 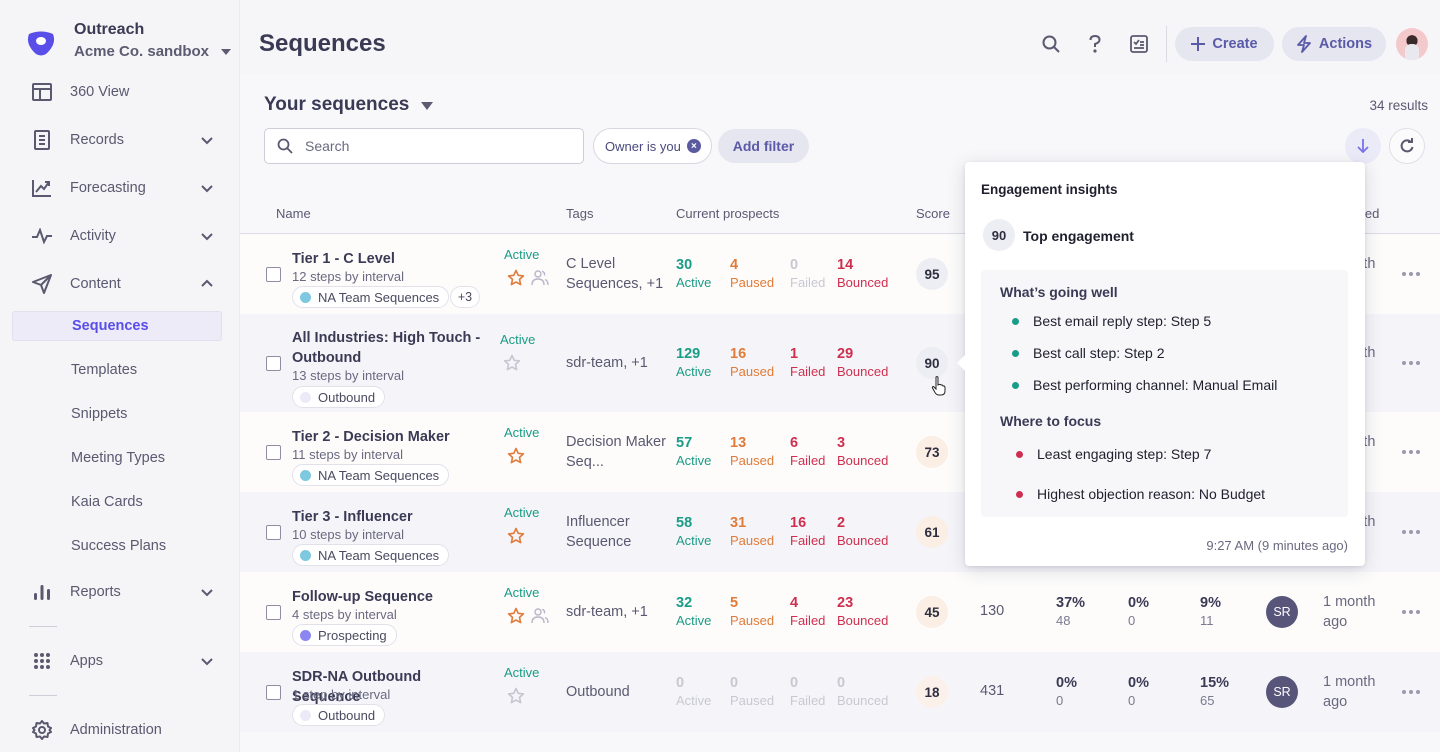 I want to click on org-switcher: Acme Co. sandbox, so click(x=153, y=52).